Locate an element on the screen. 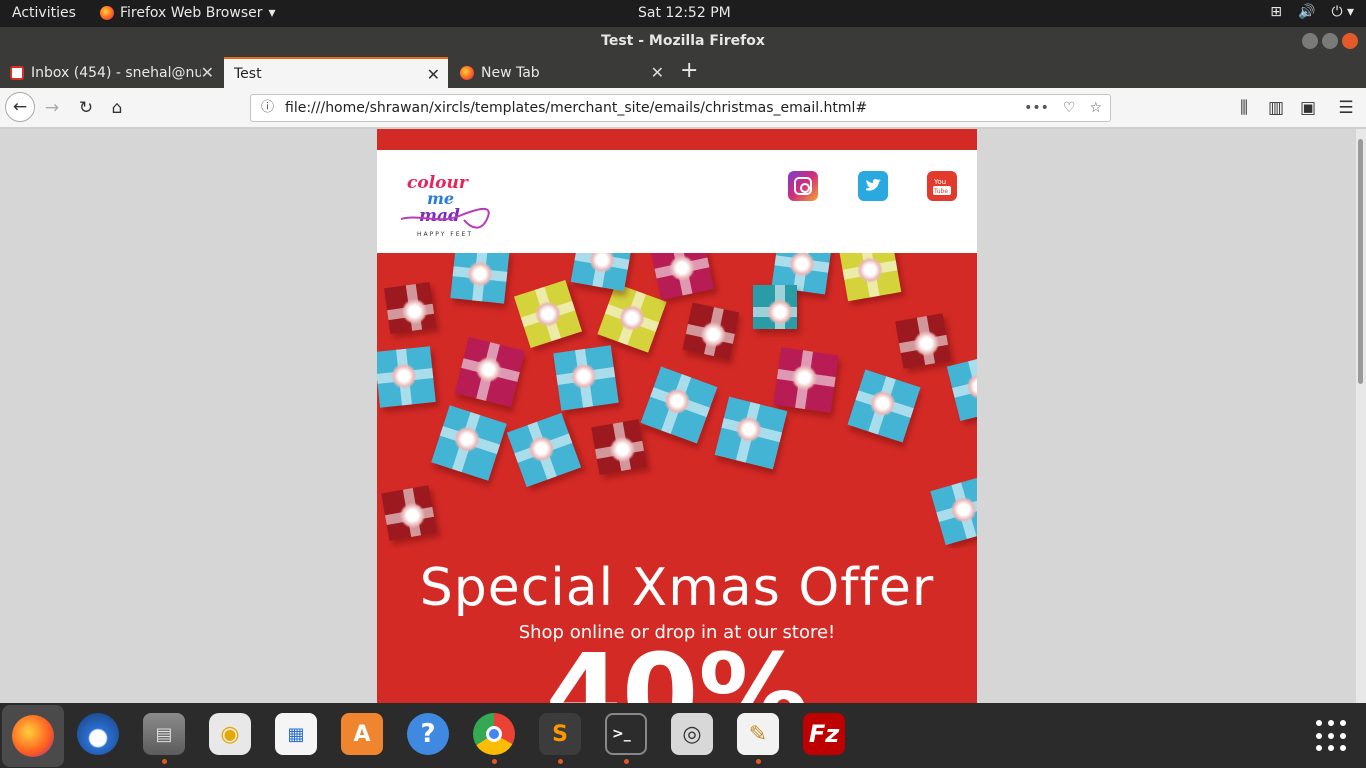 The image size is (1366, 768). dock-software: A is located at coordinates (362, 734).